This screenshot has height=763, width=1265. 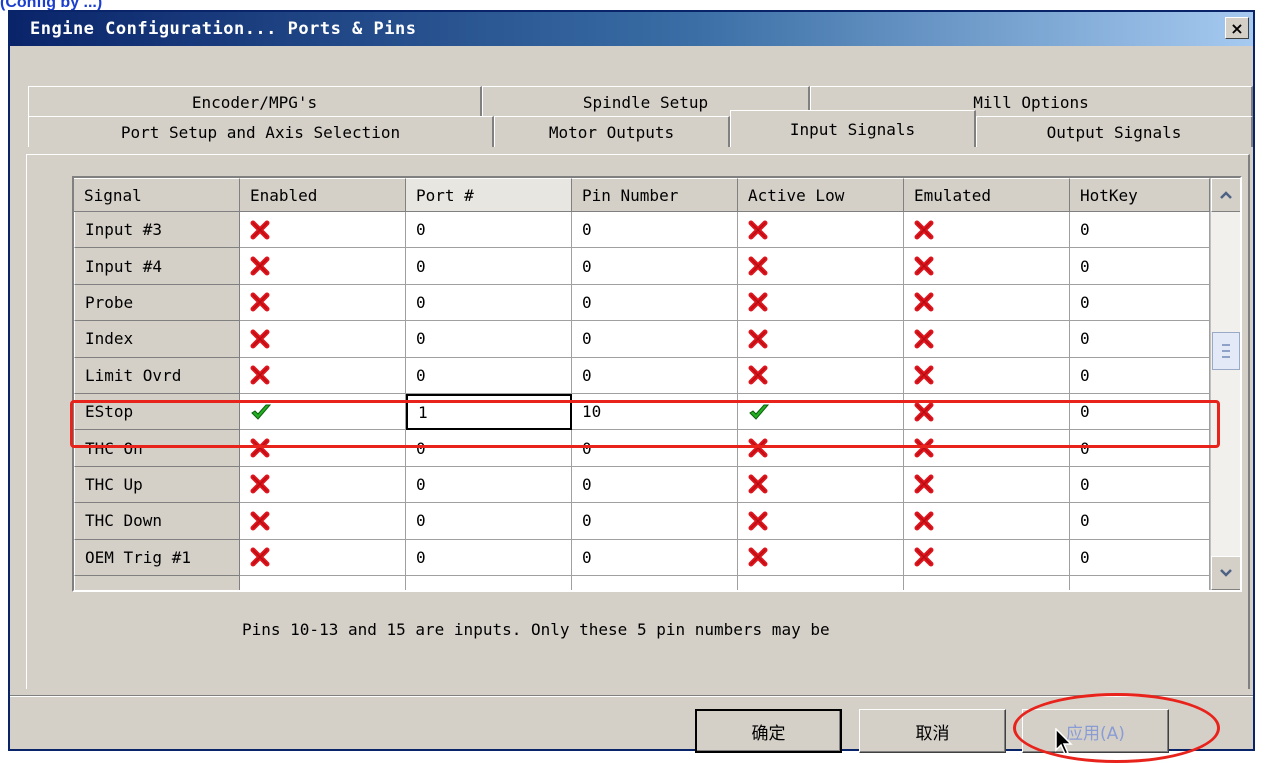 What do you see at coordinates (489, 195) in the screenshot?
I see `column-header: Port #` at bounding box center [489, 195].